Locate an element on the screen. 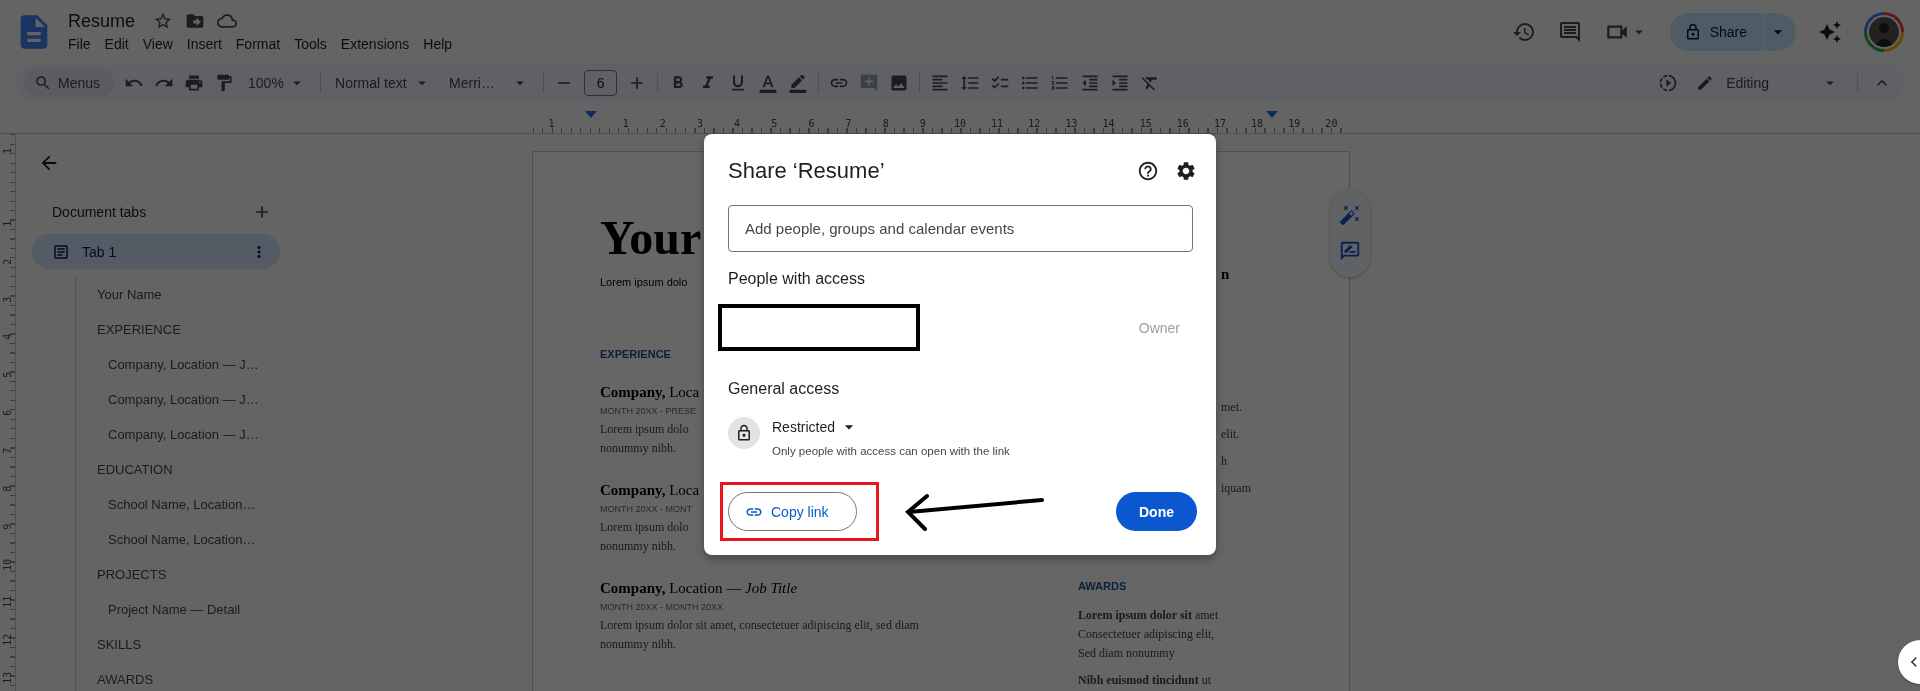 This screenshot has width=1920, height=691. document-title: Your is located at coordinates (651, 238).